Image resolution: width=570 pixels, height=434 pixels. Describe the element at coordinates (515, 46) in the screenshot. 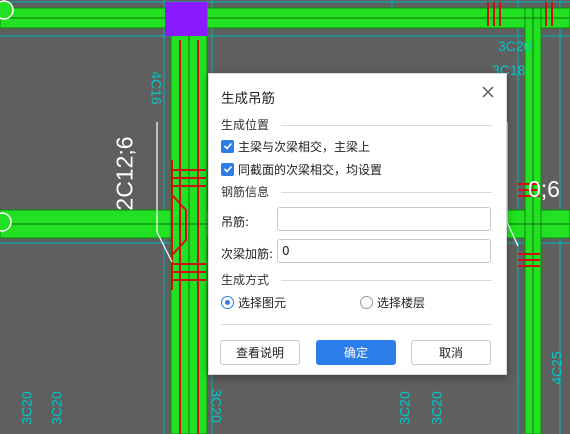

I see `cyan-label-2: 3C20` at that location.